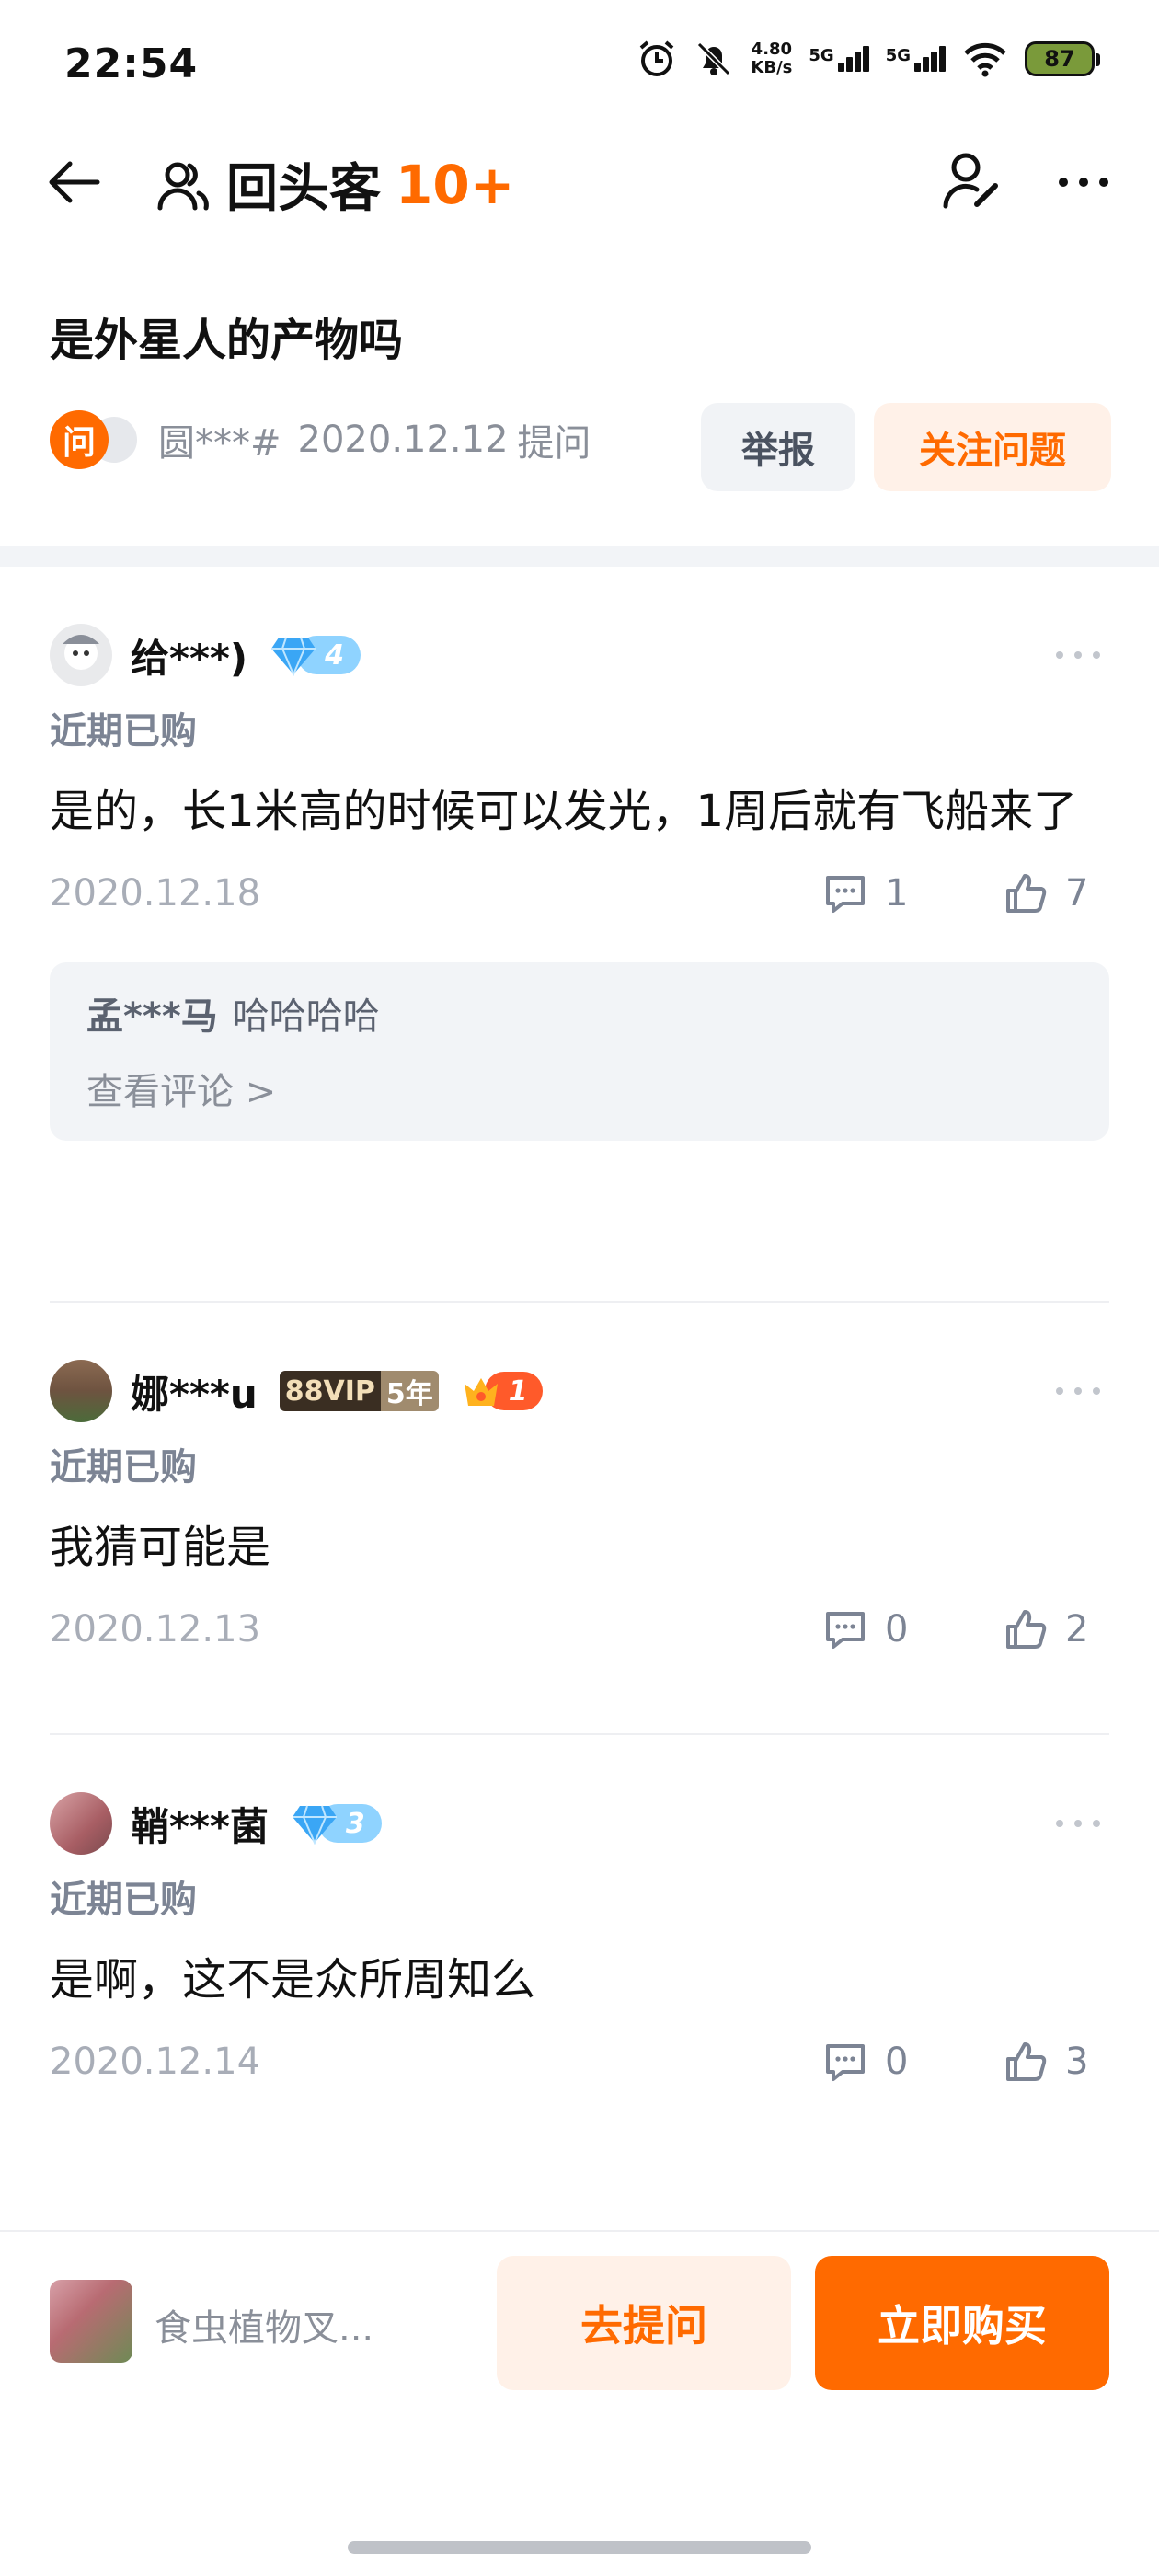 The image size is (1159, 2576). I want to click on alarm-icon, so click(657, 58).